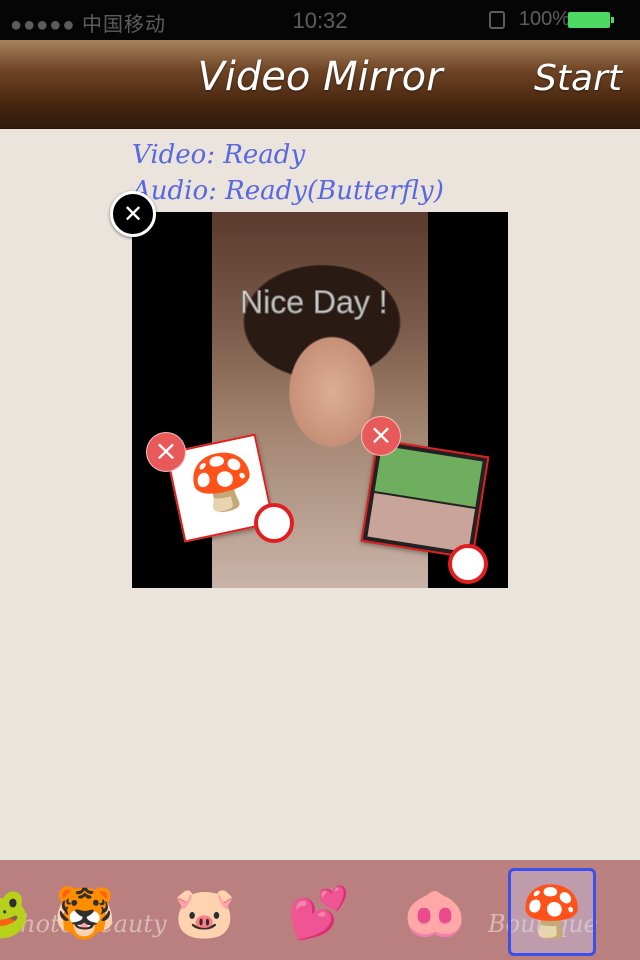  Describe the element at coordinates (19, 913) in the screenshot. I see `sticker-frog-icon: 🐸` at that location.